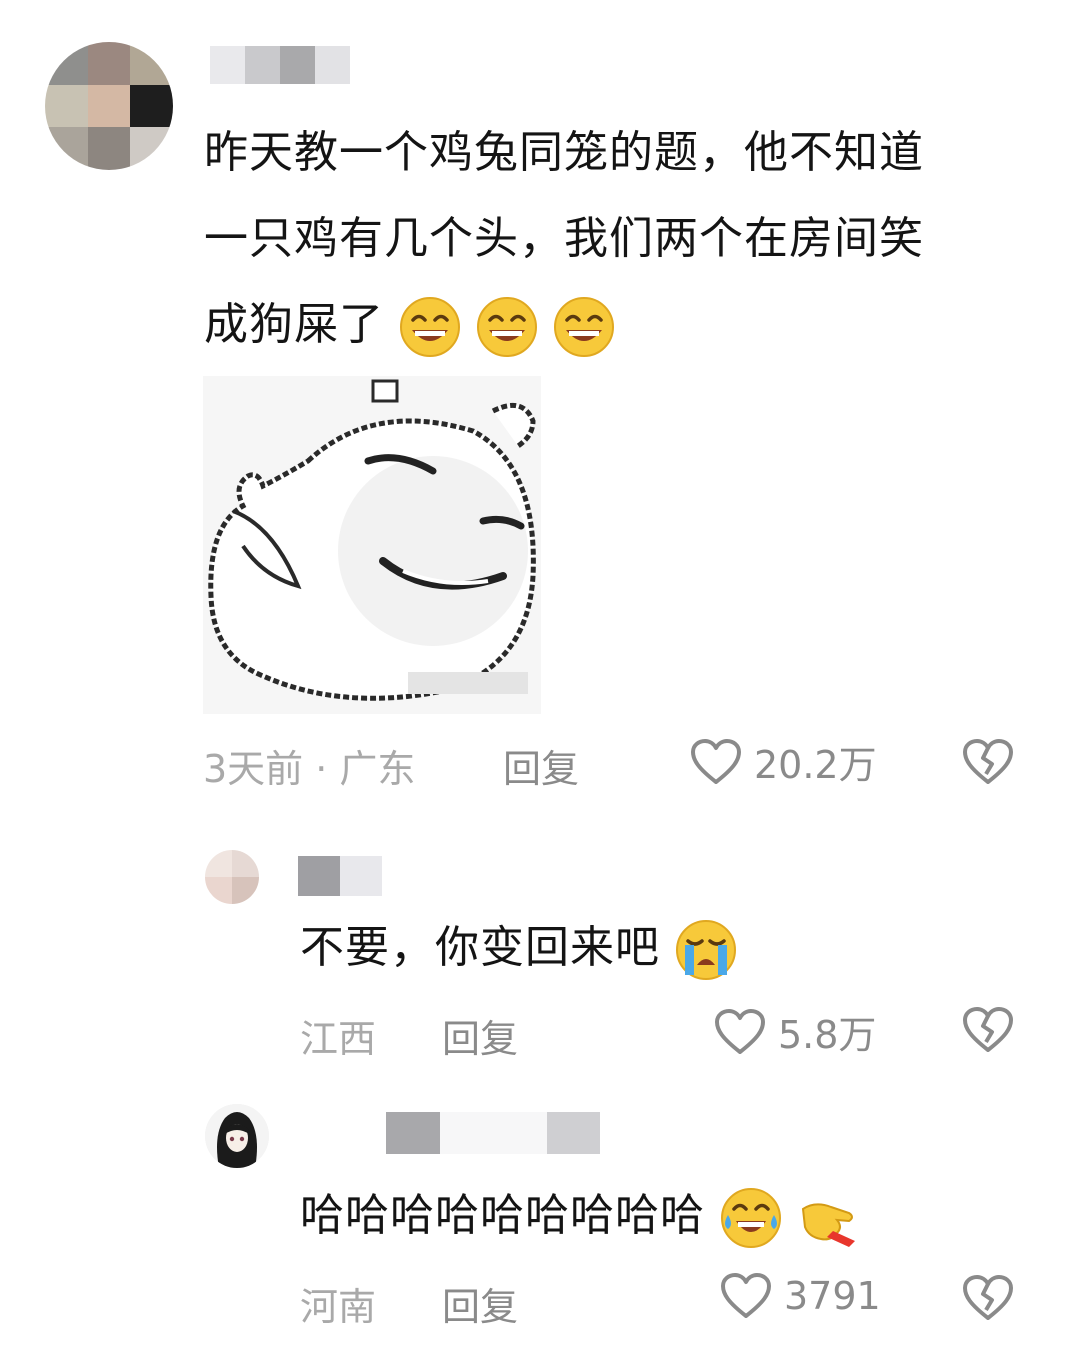 This screenshot has height=1356, width=1080. Describe the element at coordinates (815, 765) in the screenshot. I see `like-count: 20.2万` at that location.